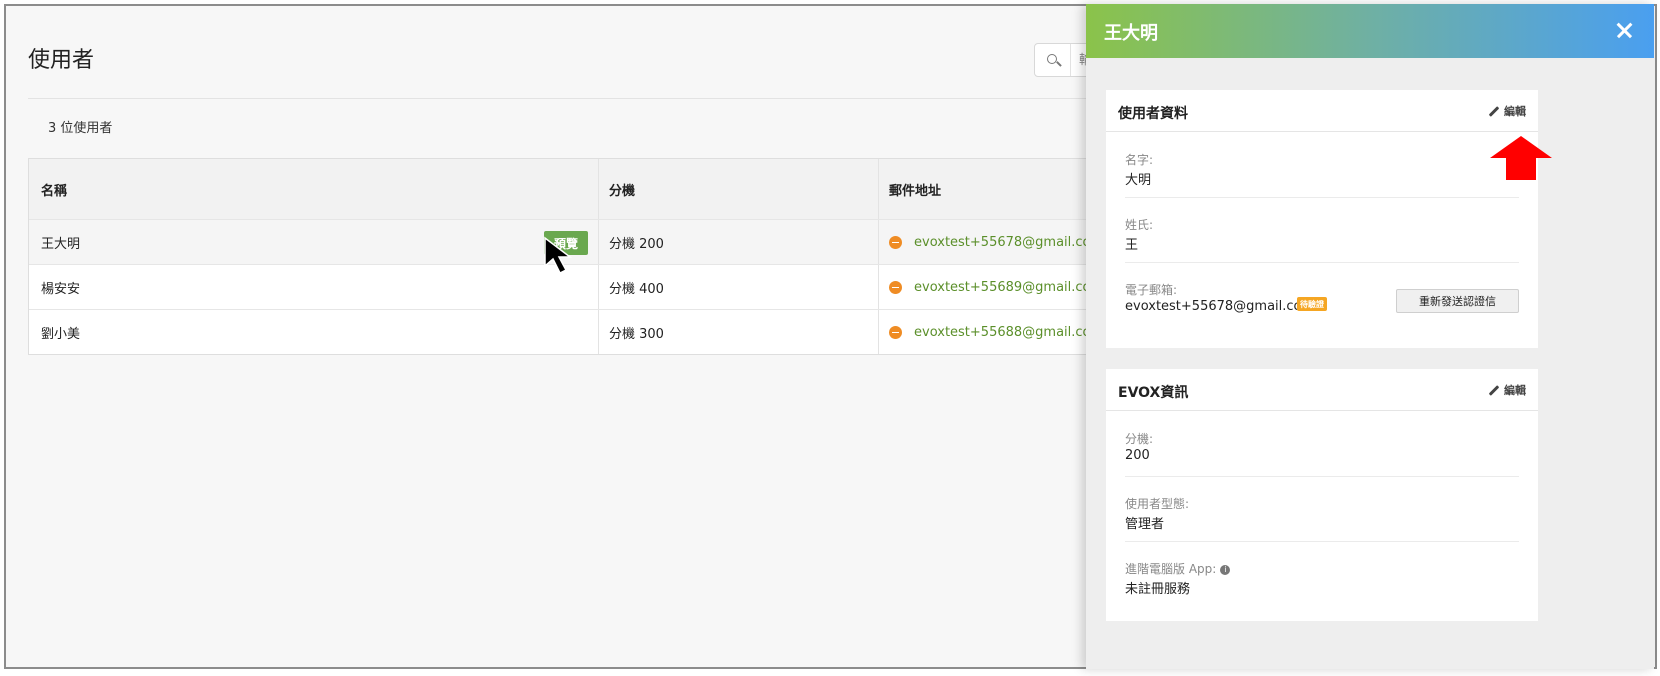 This screenshot has height=676, width=1660. I want to click on email-link: evoxtest+55689@gmail.com, so click(1008, 287).